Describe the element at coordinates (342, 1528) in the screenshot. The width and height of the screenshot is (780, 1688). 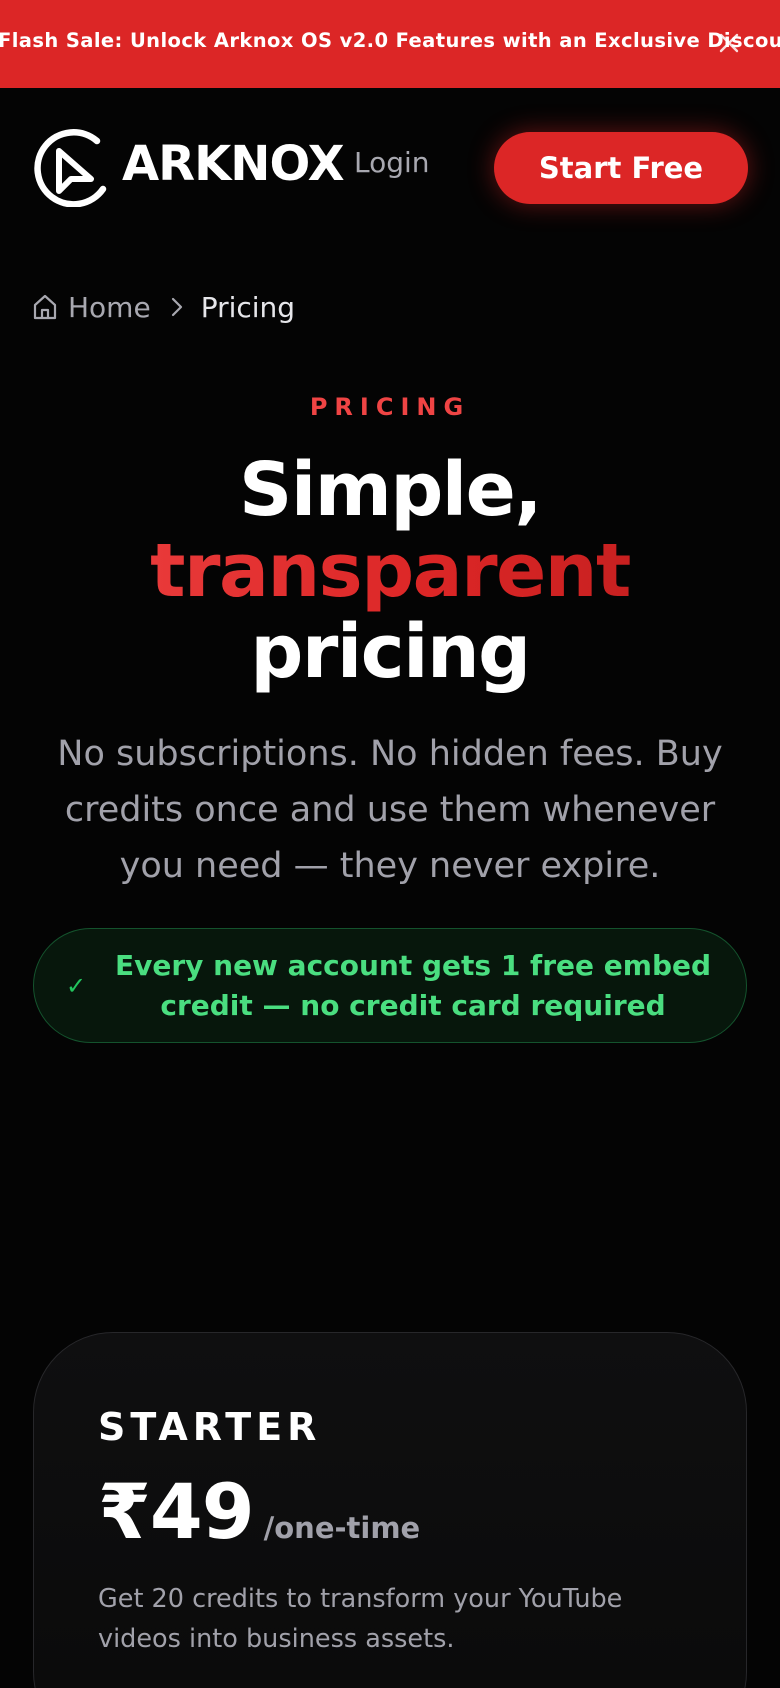
I see `plan-period: /one-time` at that location.